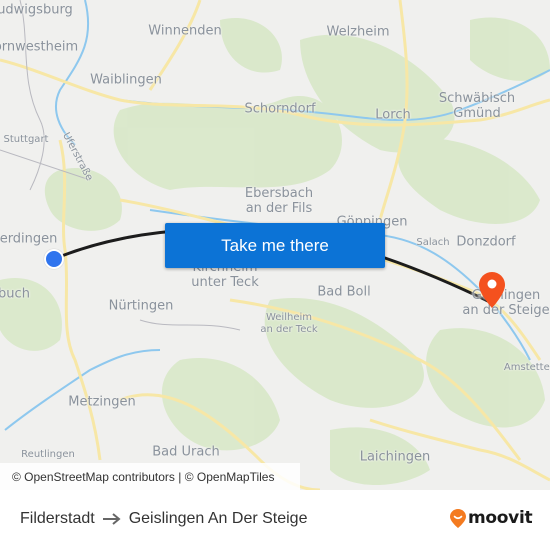 The height and width of the screenshot is (550, 550). Describe the element at coordinates (526, 367) in the screenshot. I see `map-label-amstetten: Amstetten` at that location.